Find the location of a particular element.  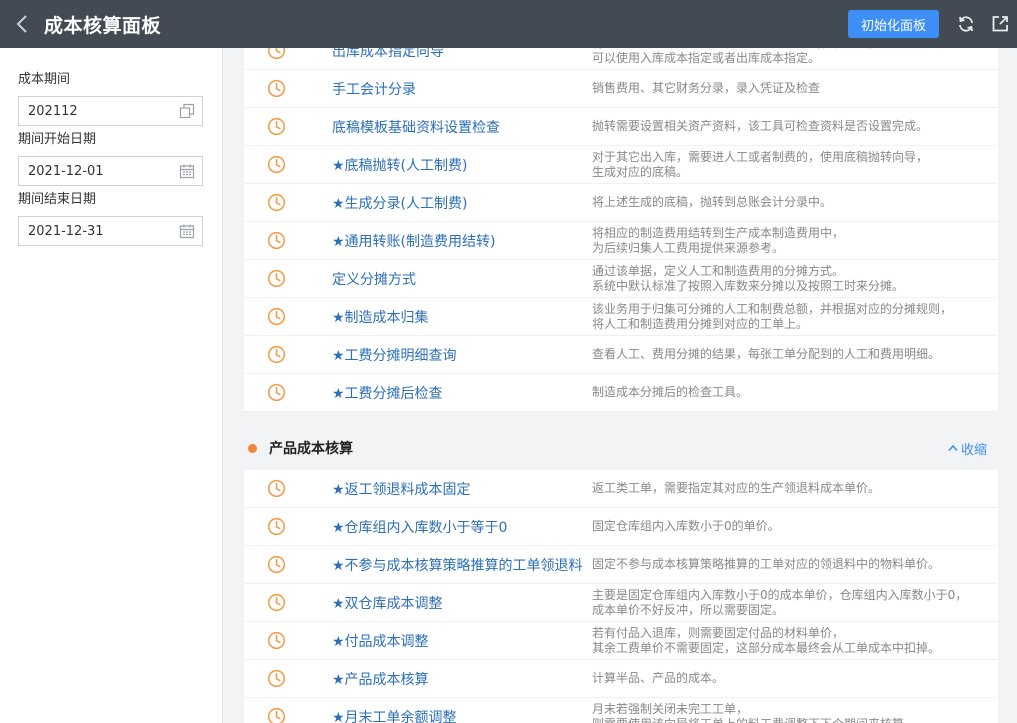

item-name-link: ★返工领退料成本固定 is located at coordinates (462, 489).